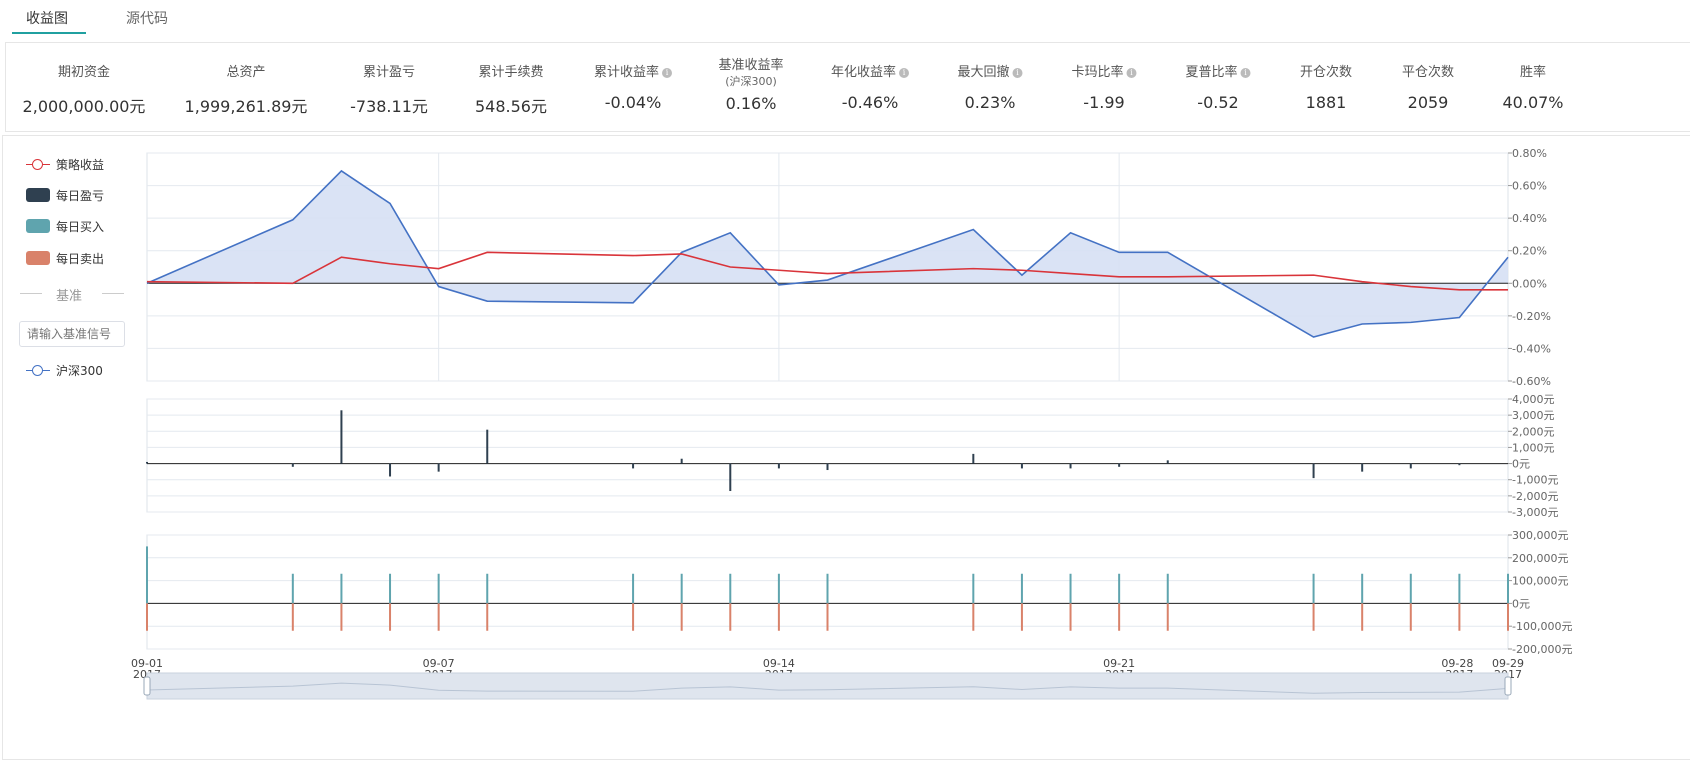  Describe the element at coordinates (870, 102) in the screenshot. I see `metric-value: -0.46%` at that location.